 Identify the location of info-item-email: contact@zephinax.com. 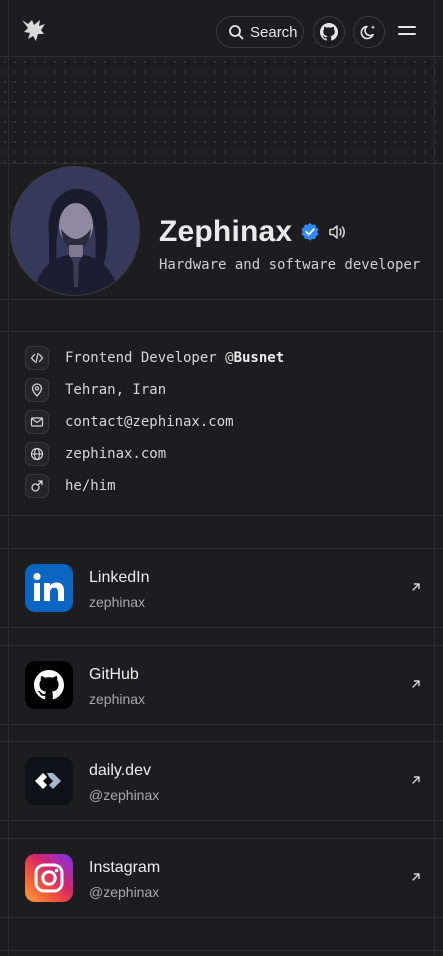
(129, 422).